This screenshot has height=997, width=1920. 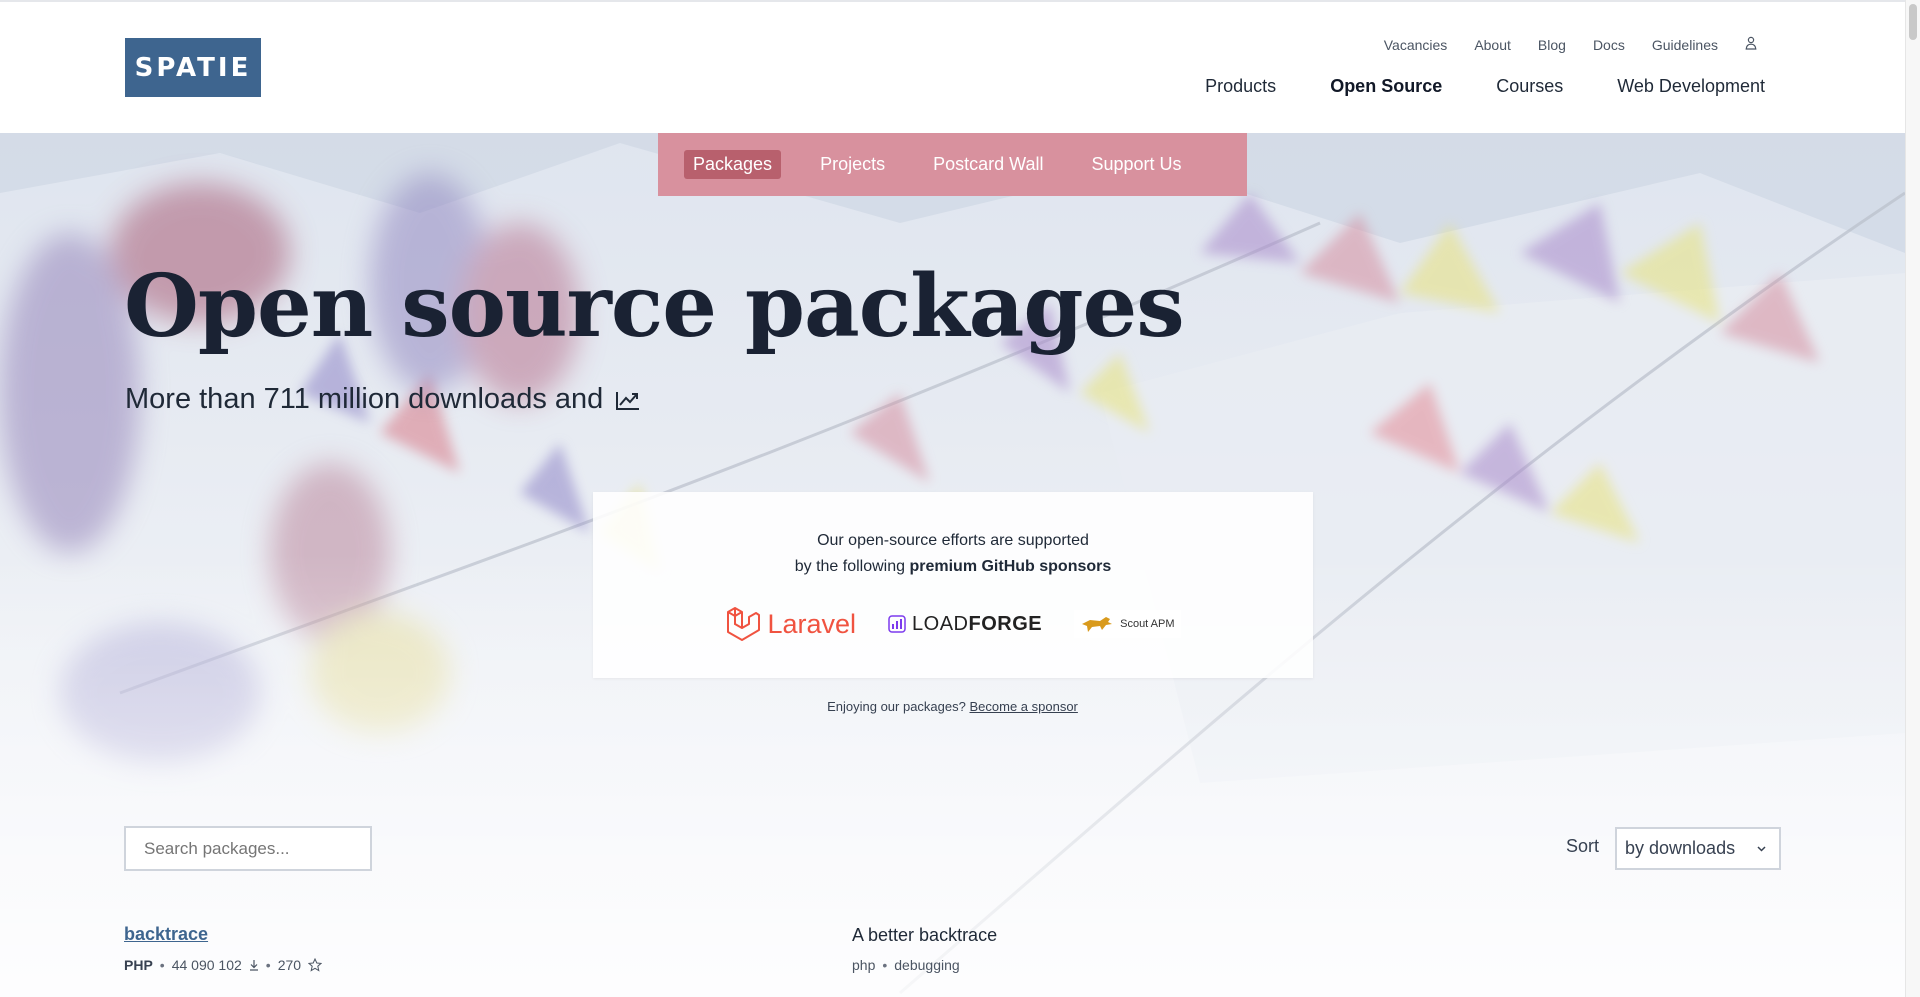 I want to click on loadforge-wordmark-light: LOAD, so click(x=940, y=623).